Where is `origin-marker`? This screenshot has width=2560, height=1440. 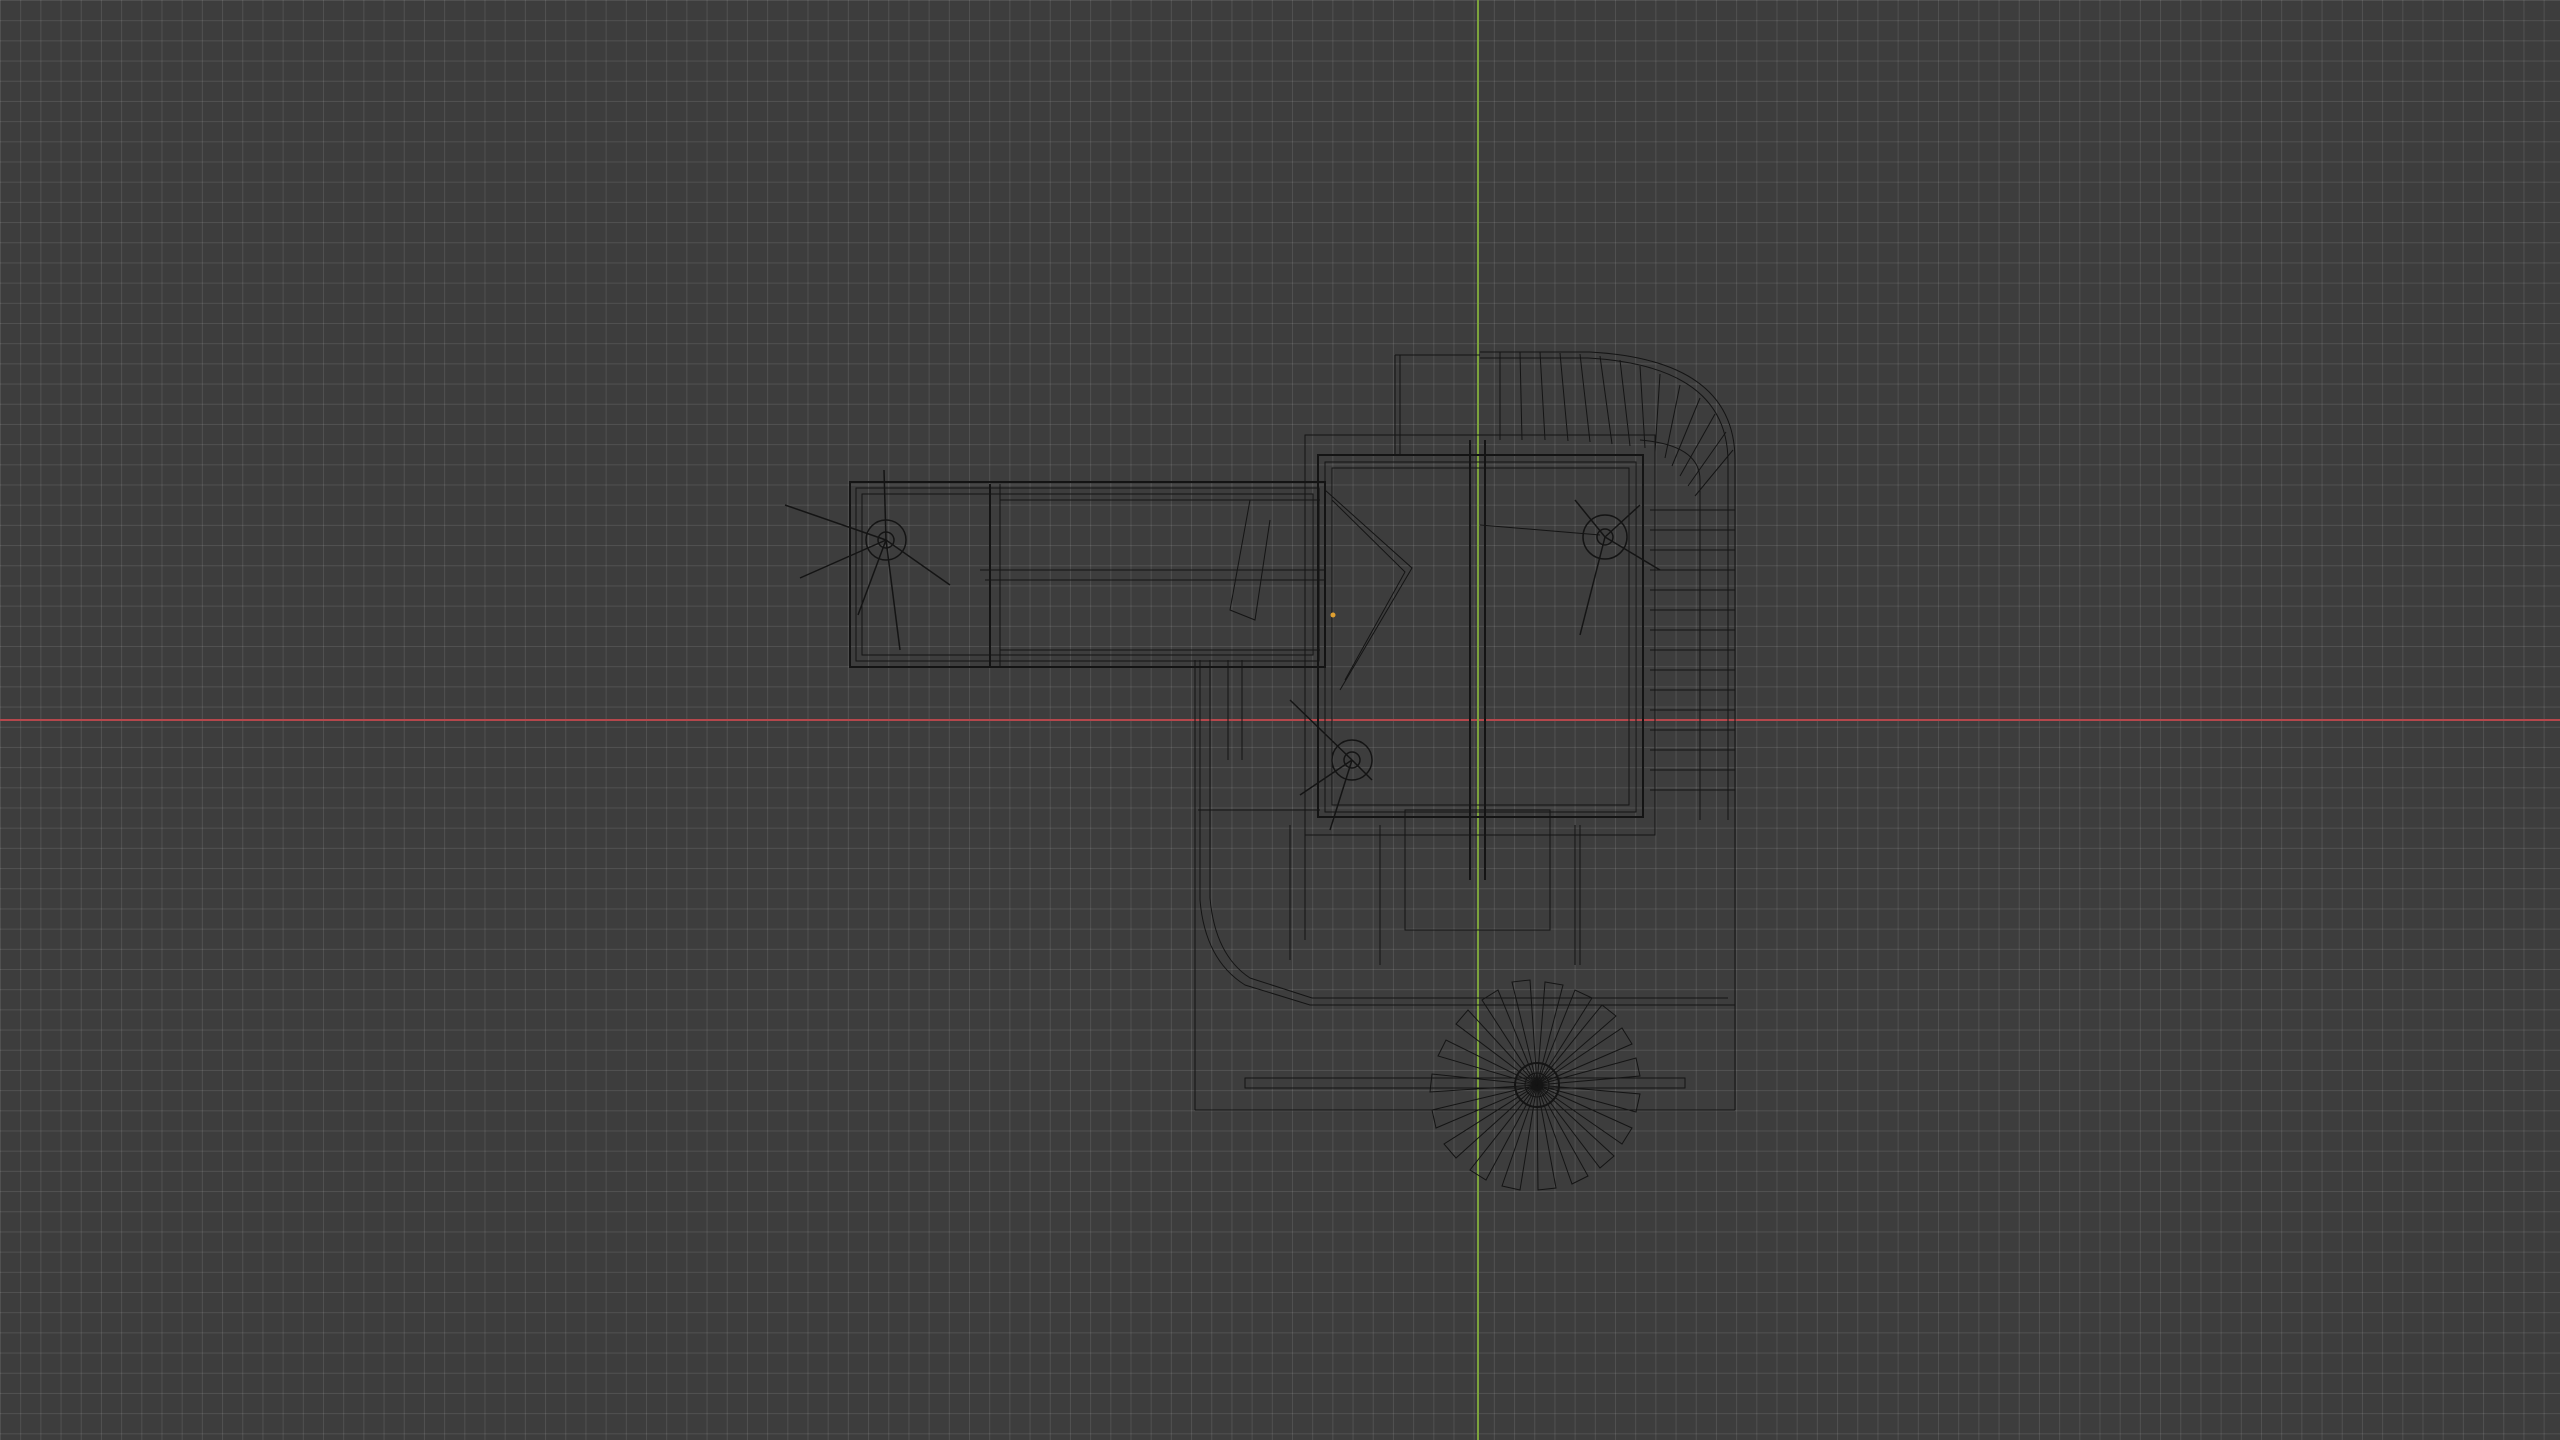 origin-marker is located at coordinates (1333, 615).